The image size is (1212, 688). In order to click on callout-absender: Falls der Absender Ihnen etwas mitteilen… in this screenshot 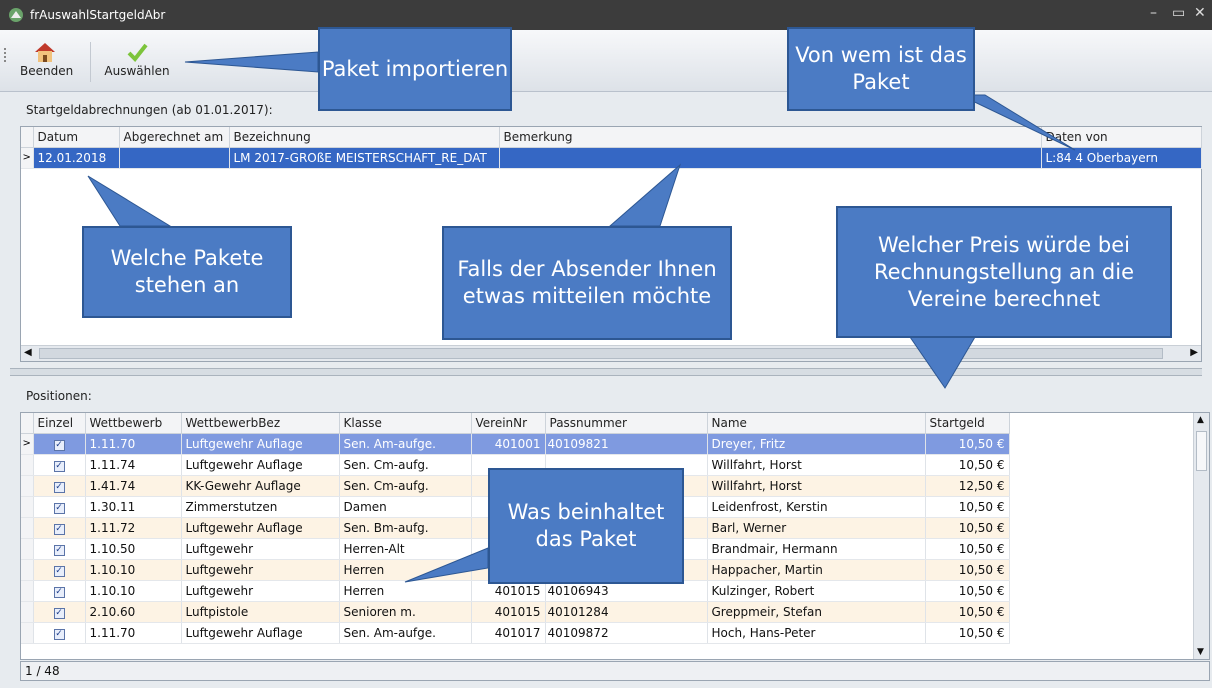, I will do `click(587, 283)`.